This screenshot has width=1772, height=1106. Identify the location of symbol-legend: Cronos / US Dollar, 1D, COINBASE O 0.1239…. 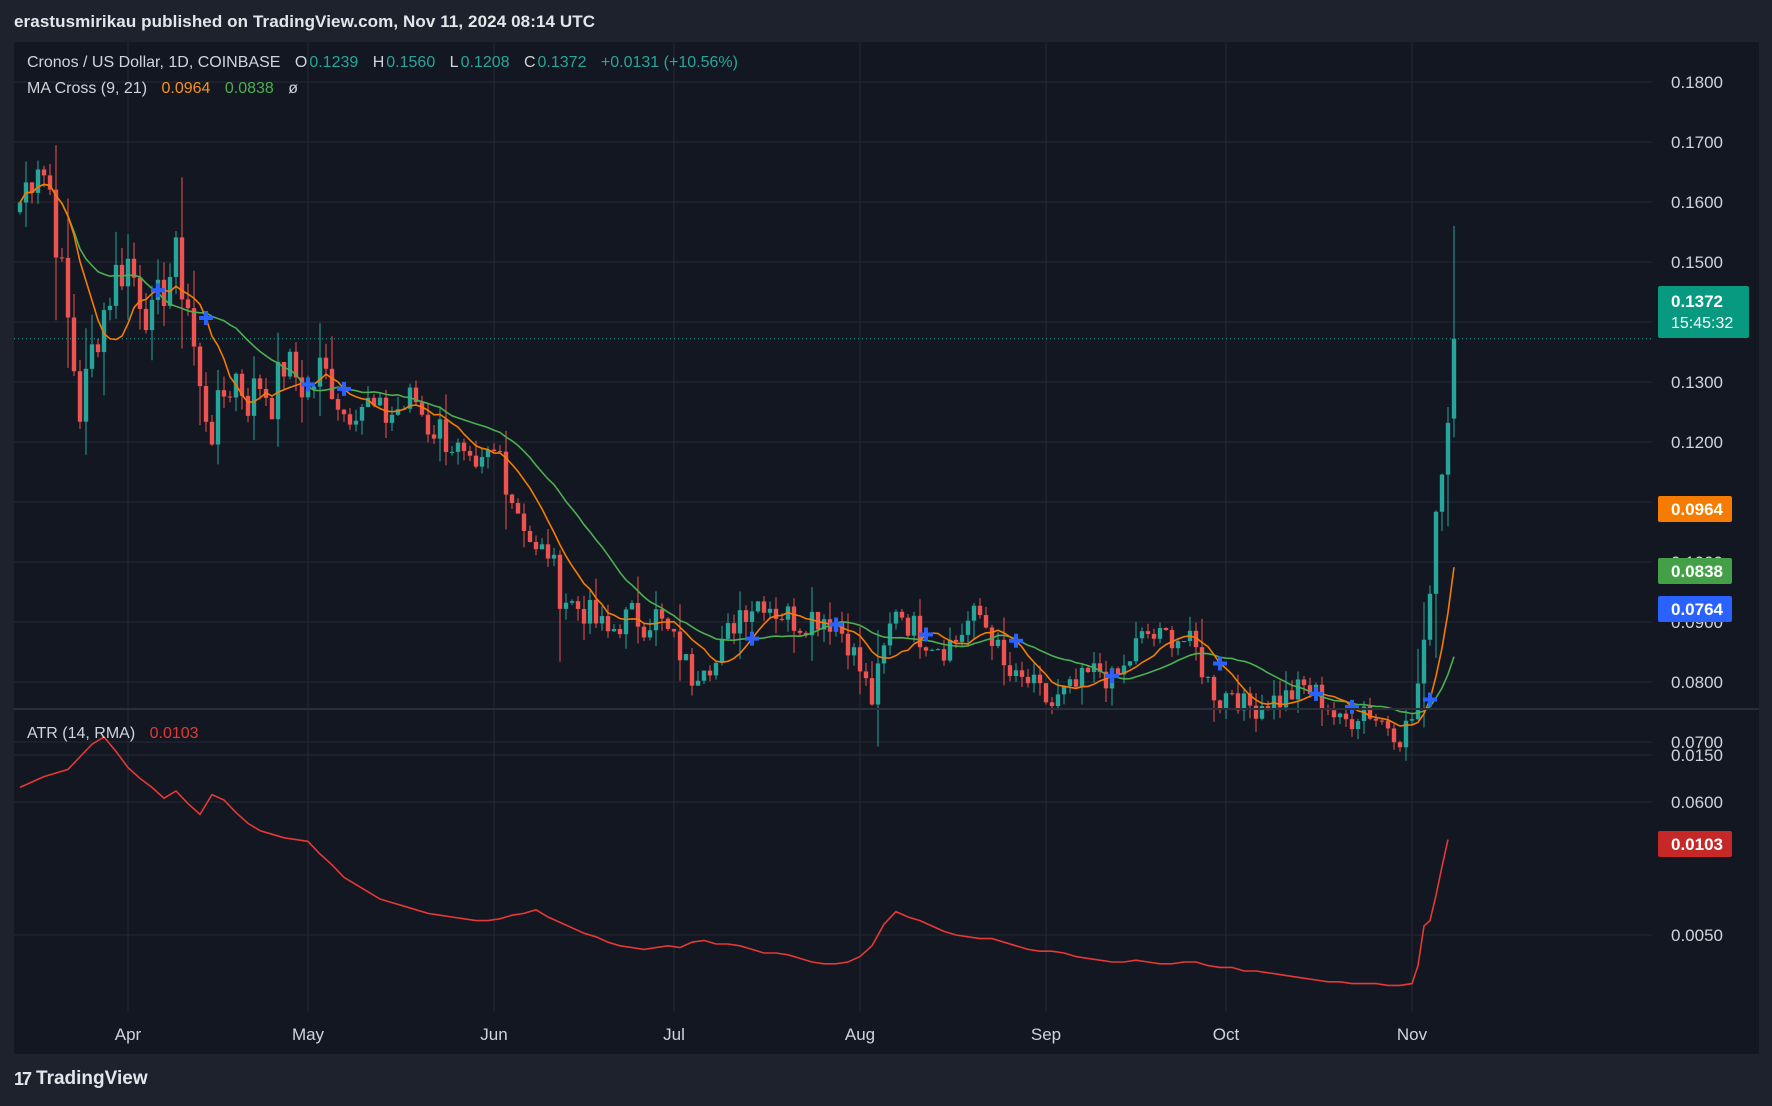
(383, 63).